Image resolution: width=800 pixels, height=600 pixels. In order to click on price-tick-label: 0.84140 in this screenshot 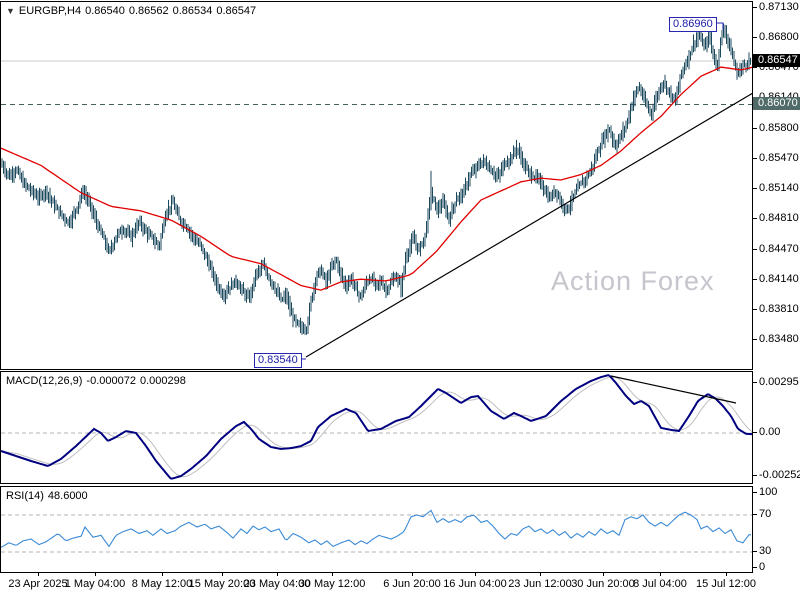, I will do `click(779, 279)`.